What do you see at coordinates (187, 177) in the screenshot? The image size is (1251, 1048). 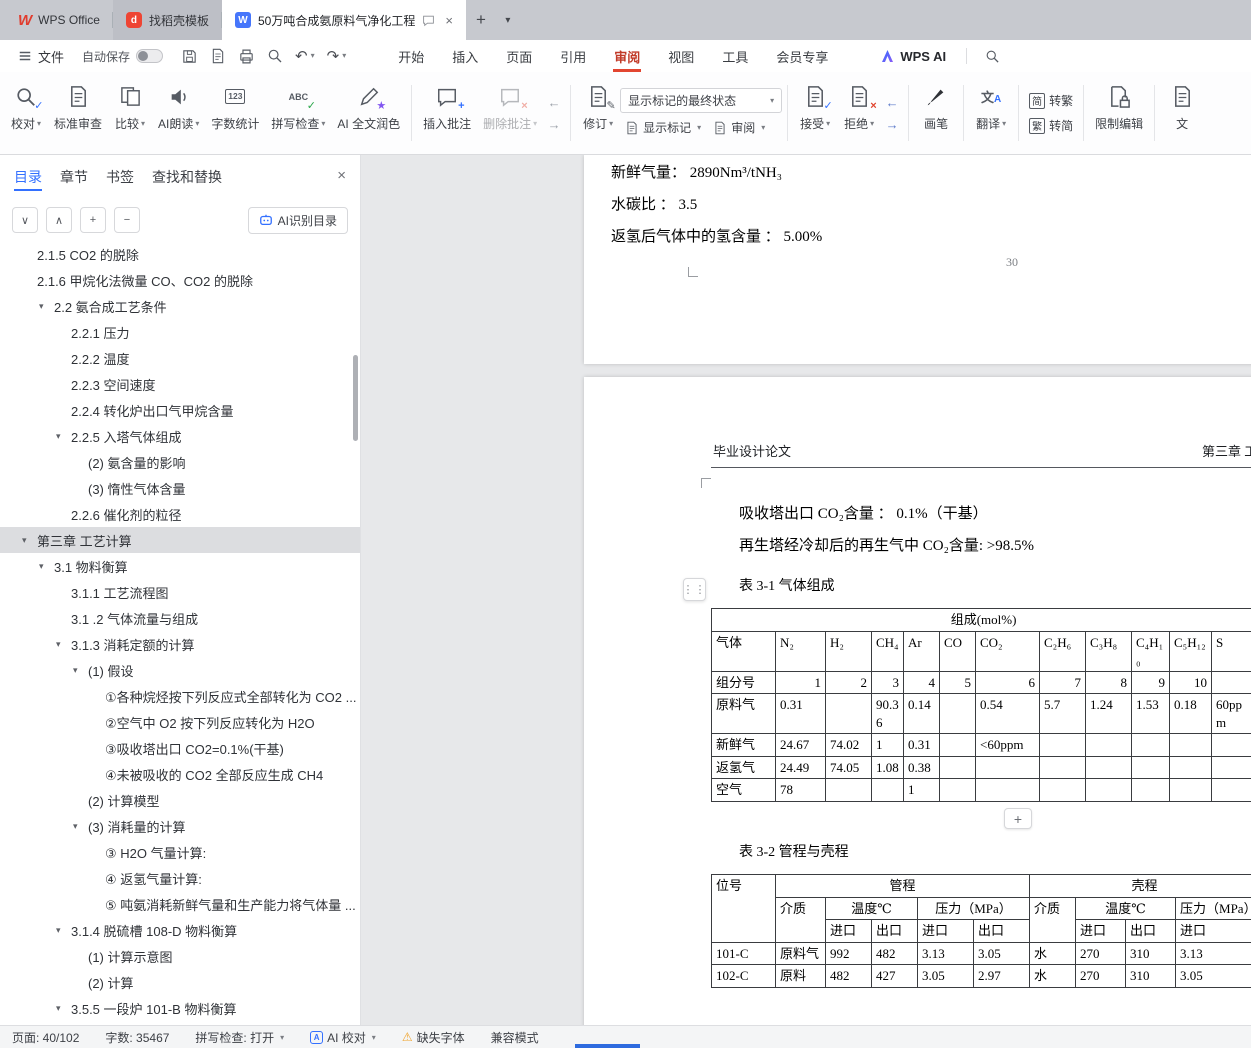 I see `nav-tab-find-replace: 查找和替换` at bounding box center [187, 177].